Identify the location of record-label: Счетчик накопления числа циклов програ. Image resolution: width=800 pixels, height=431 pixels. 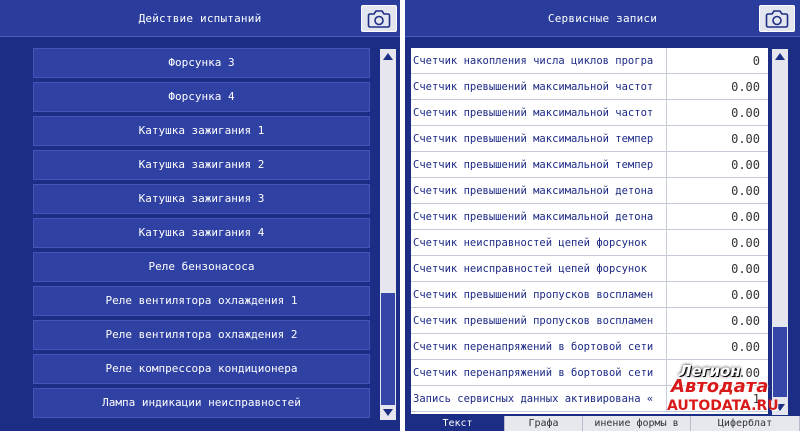
(533, 61).